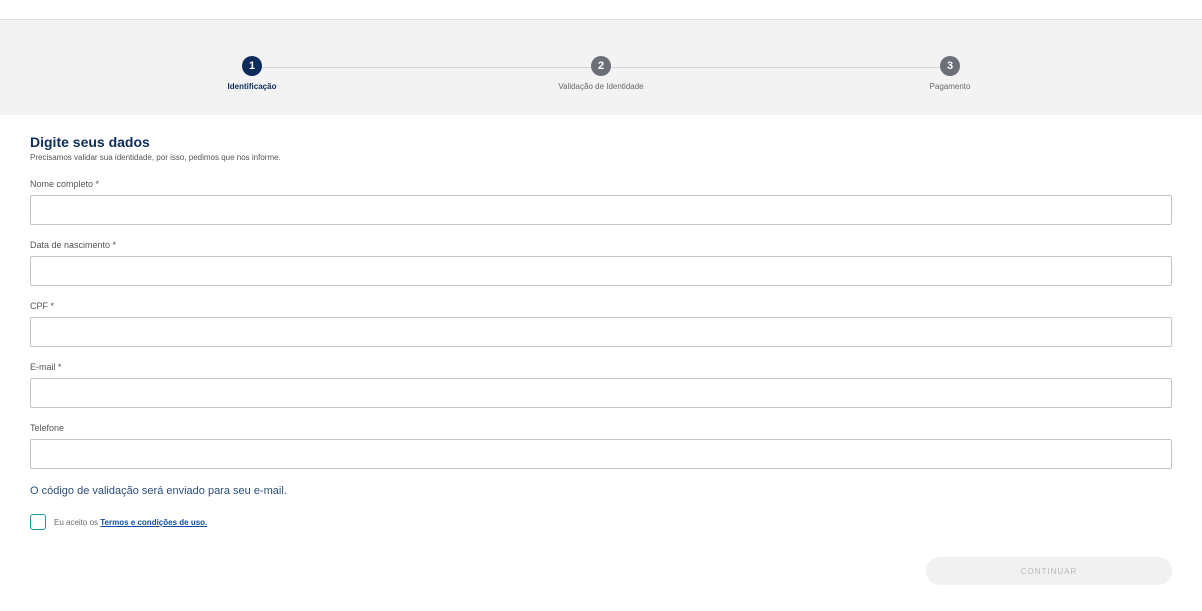 The height and width of the screenshot is (611, 1202). I want to click on step-validacao-identidade: 2 Validação de Identidade, so click(601, 73).